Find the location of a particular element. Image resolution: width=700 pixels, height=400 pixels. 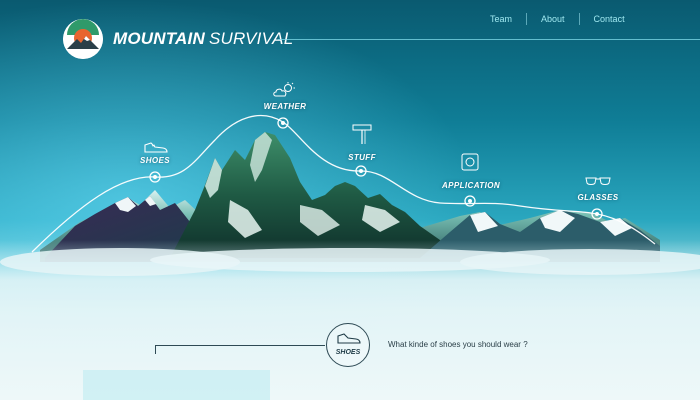

brand-title: MOUNTAIN SURVIVAL is located at coordinates (203, 39).